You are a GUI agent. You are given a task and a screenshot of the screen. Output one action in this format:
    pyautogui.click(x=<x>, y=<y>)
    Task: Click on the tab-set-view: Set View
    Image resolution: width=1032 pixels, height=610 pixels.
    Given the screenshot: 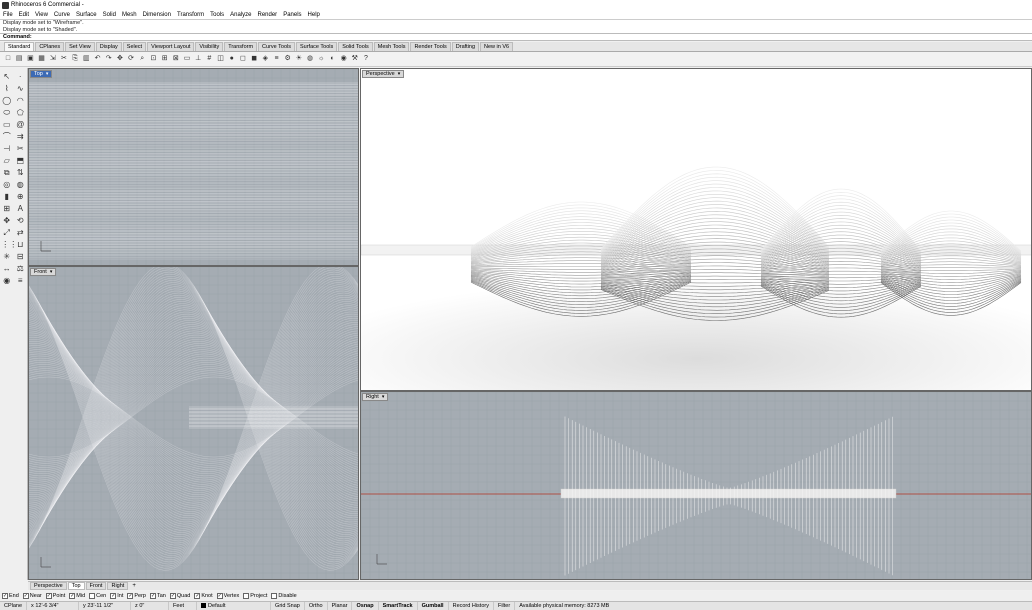 What is the action you would take?
    pyautogui.click(x=80, y=46)
    